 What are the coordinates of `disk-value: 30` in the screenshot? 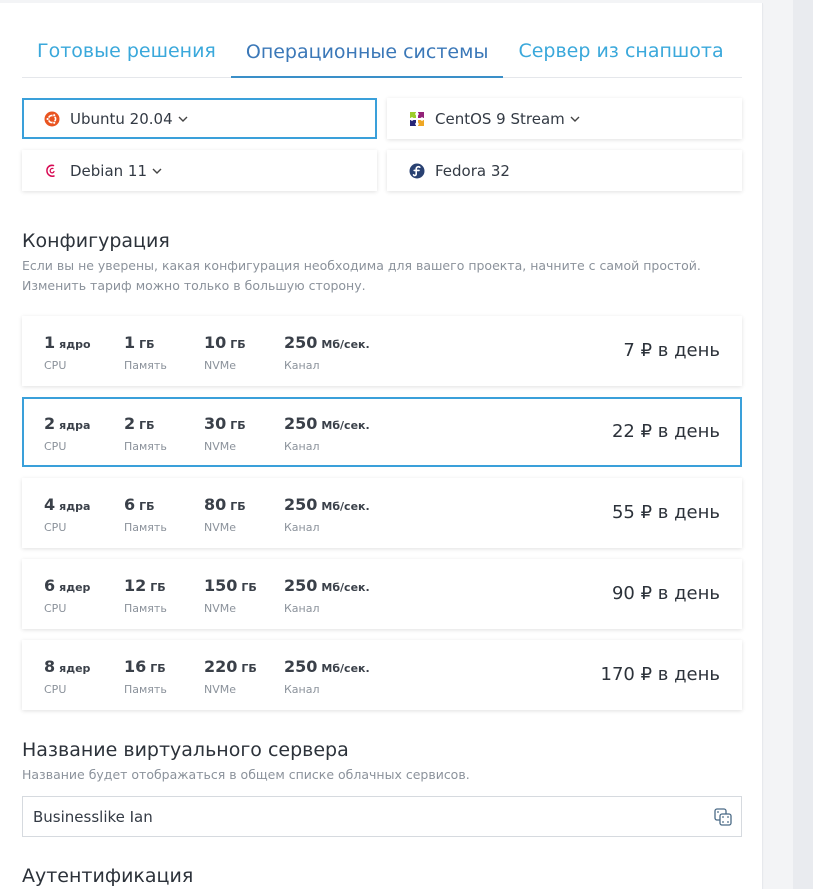 It's located at (215, 423).